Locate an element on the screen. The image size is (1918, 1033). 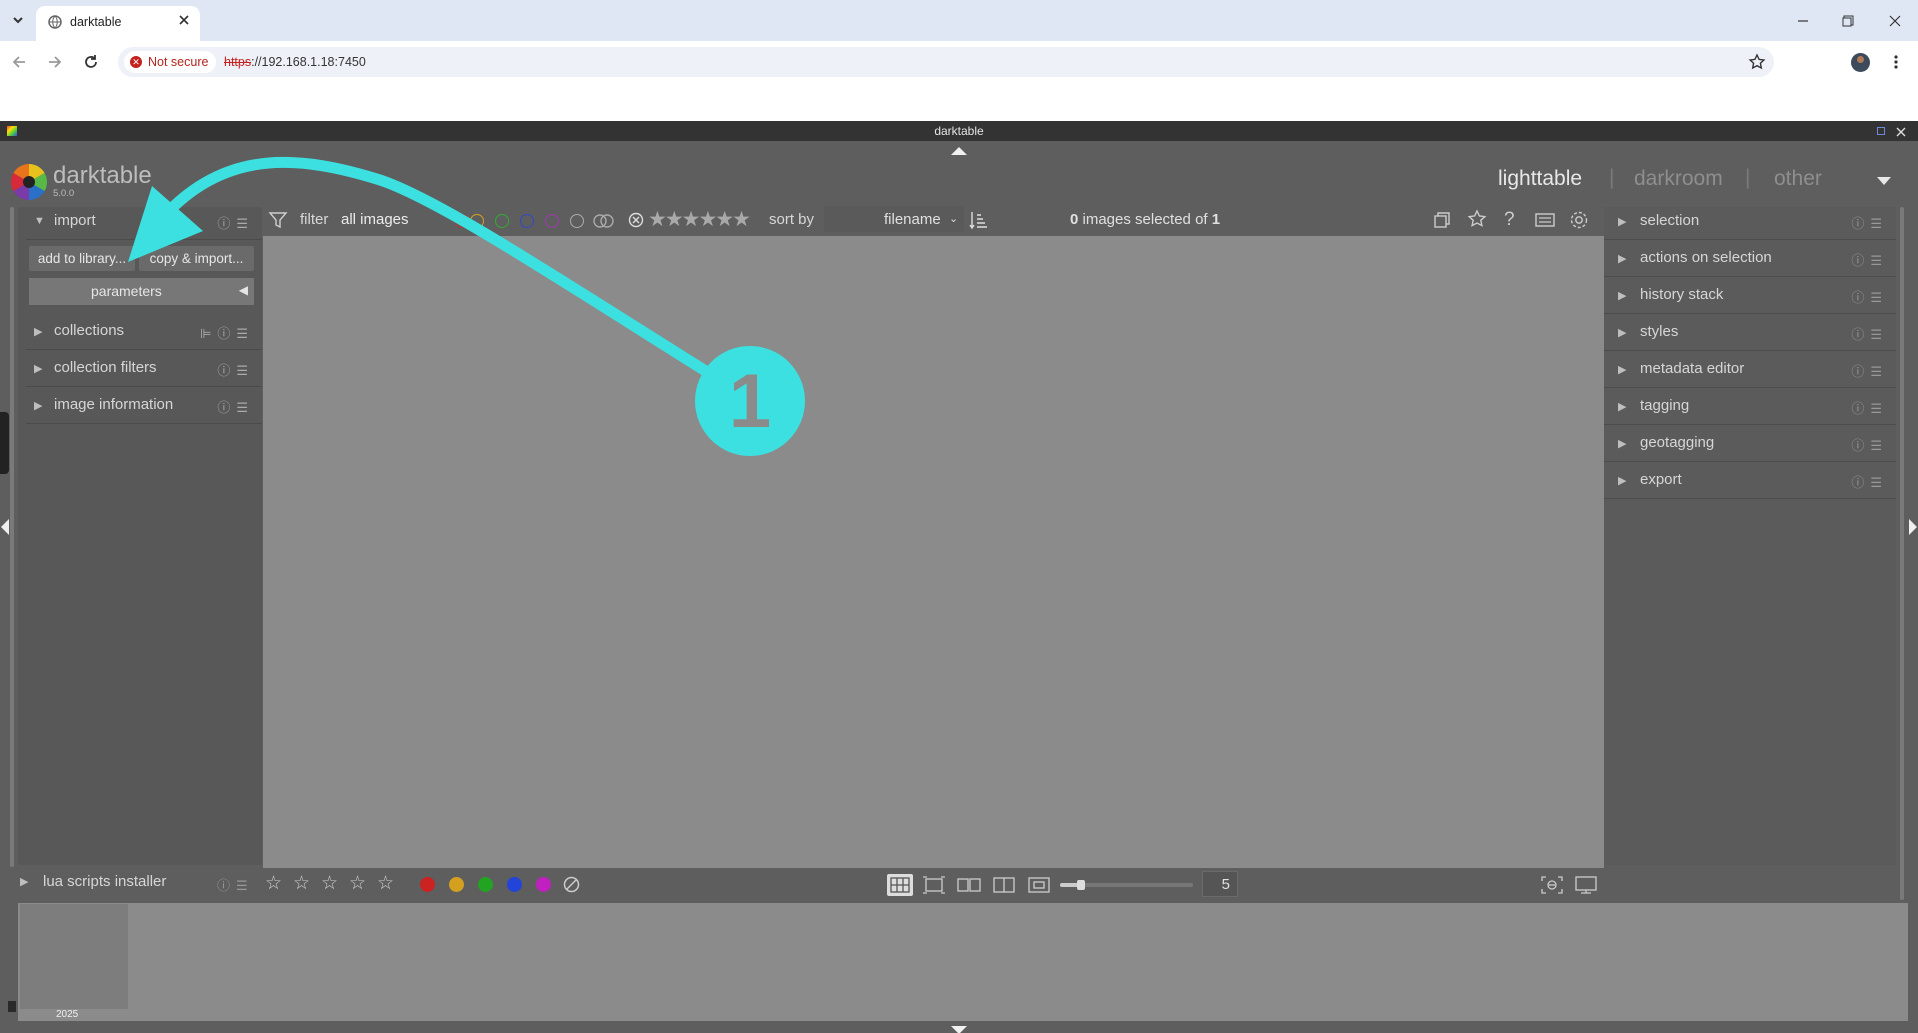
thumbs-per-row-entry: 5 is located at coordinates (1220, 884).